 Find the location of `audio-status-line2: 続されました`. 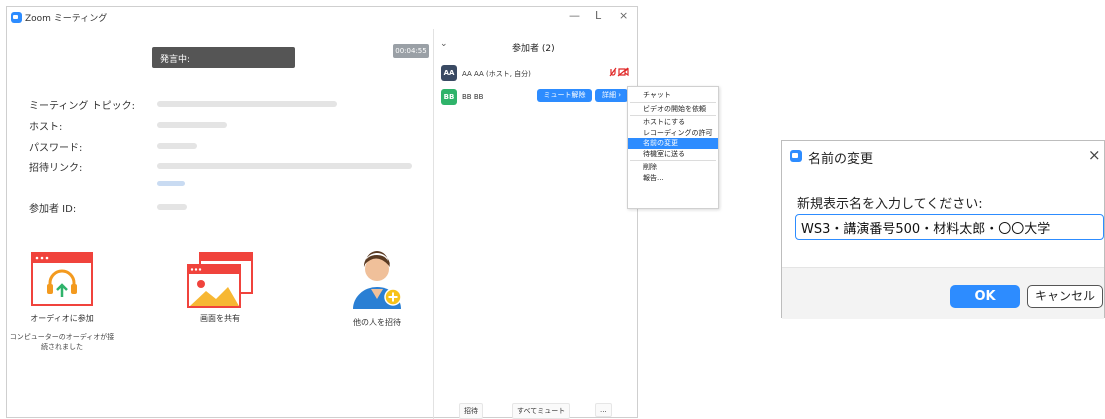

audio-status-line2: 続されました is located at coordinates (62, 347).